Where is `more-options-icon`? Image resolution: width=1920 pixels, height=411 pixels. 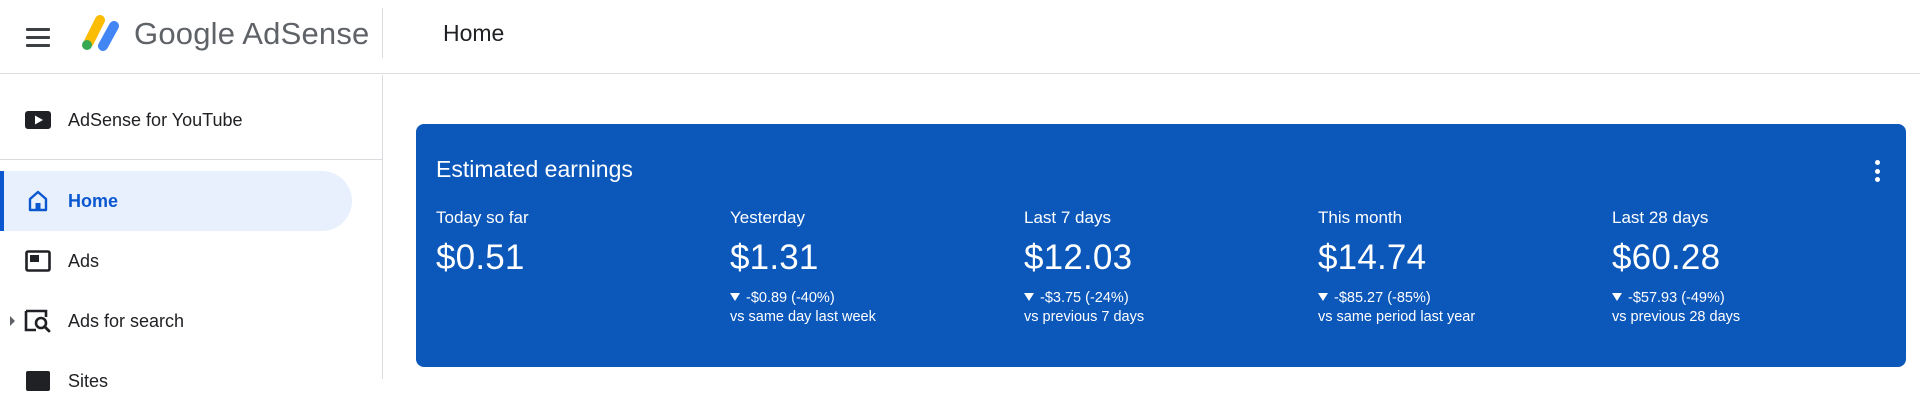 more-options-icon is located at coordinates (1877, 171).